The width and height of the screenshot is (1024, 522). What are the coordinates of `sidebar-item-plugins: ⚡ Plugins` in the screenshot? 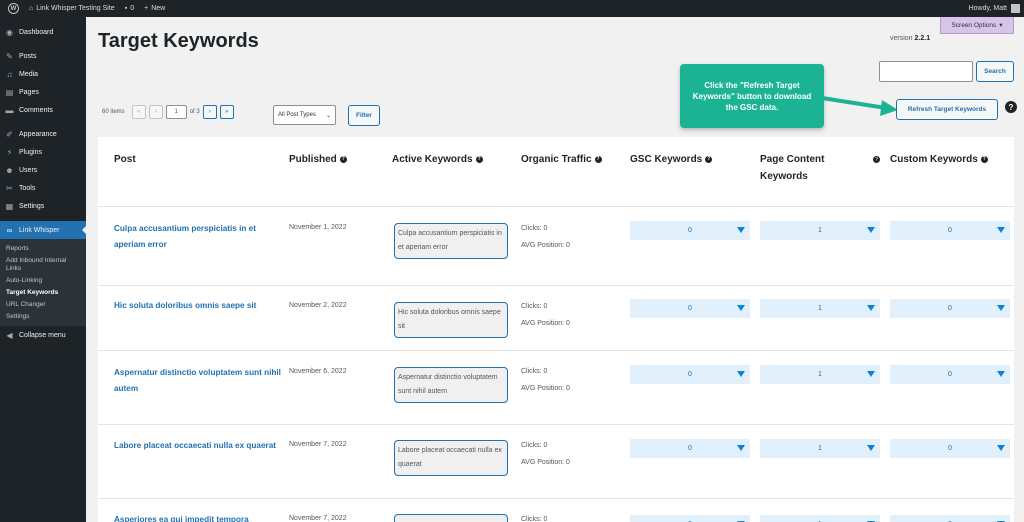 It's located at (43, 152).